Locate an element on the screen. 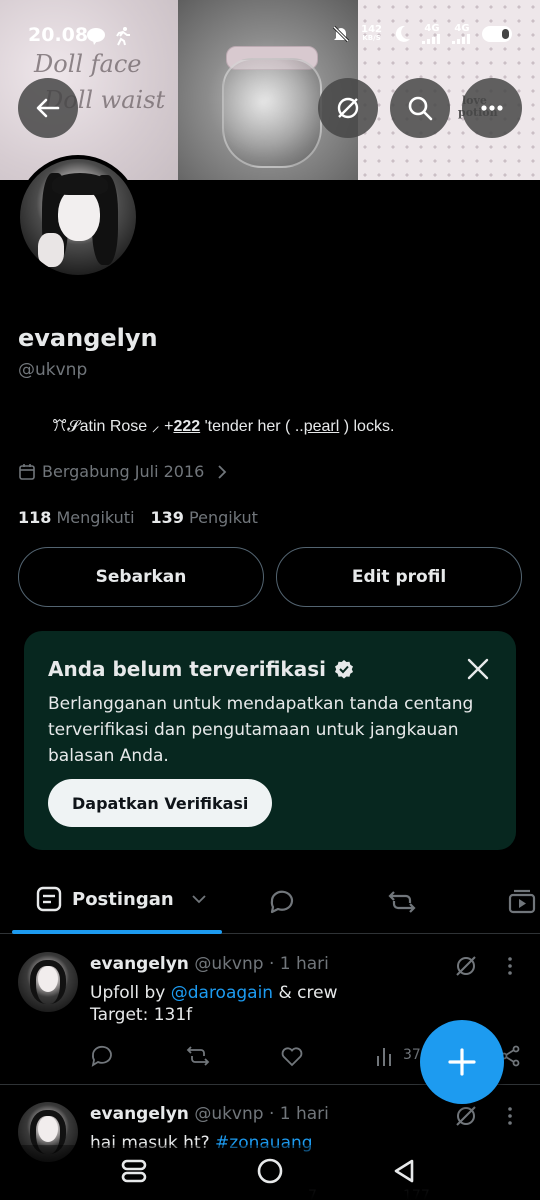  following-count: 118 is located at coordinates (35, 517).